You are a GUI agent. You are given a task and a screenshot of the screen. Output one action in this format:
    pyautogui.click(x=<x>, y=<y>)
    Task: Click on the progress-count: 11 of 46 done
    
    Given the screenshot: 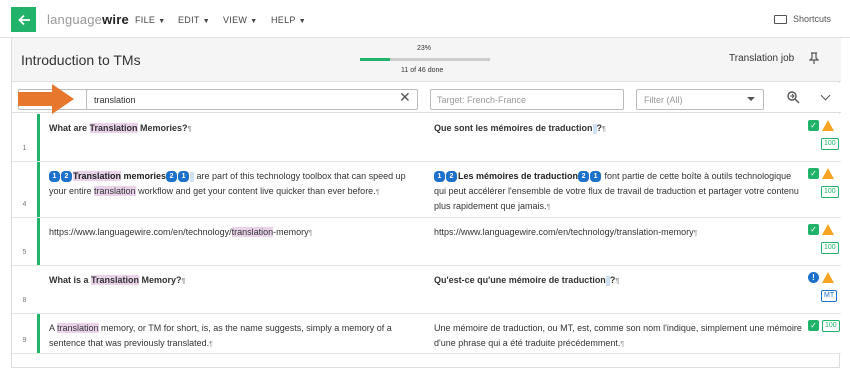 What is the action you would take?
    pyautogui.click(x=422, y=70)
    